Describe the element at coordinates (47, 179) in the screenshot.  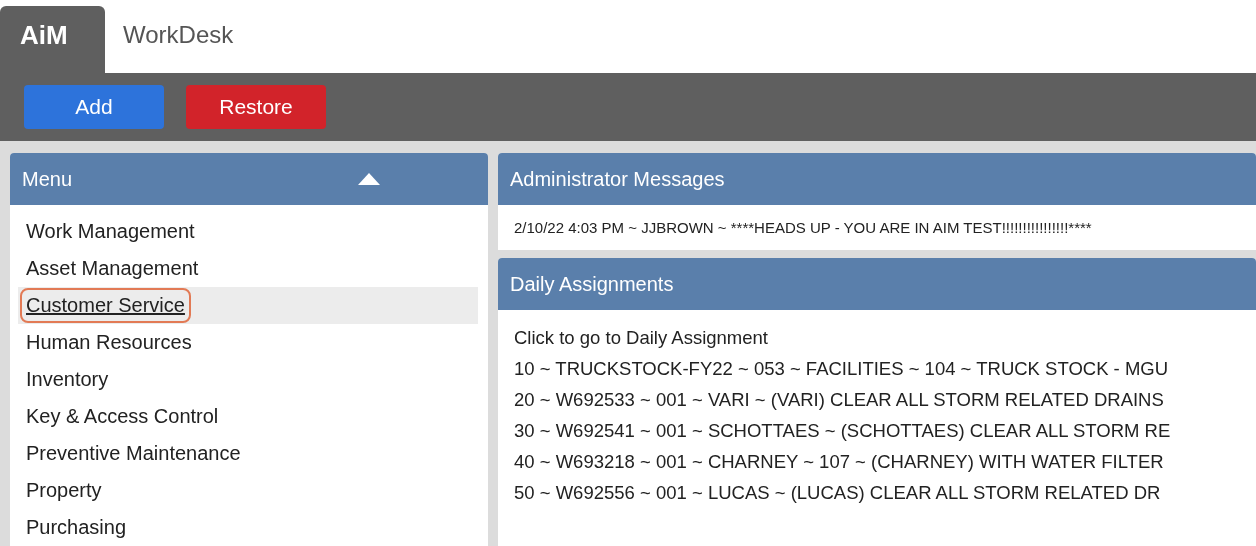
I see `menu-title: Menu` at that location.